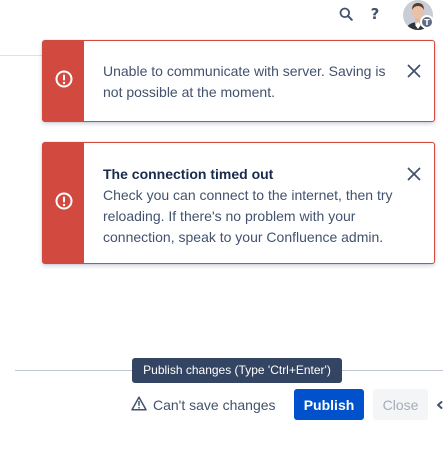 This screenshot has width=443, height=473. I want to click on warning-icon, so click(142, 405).